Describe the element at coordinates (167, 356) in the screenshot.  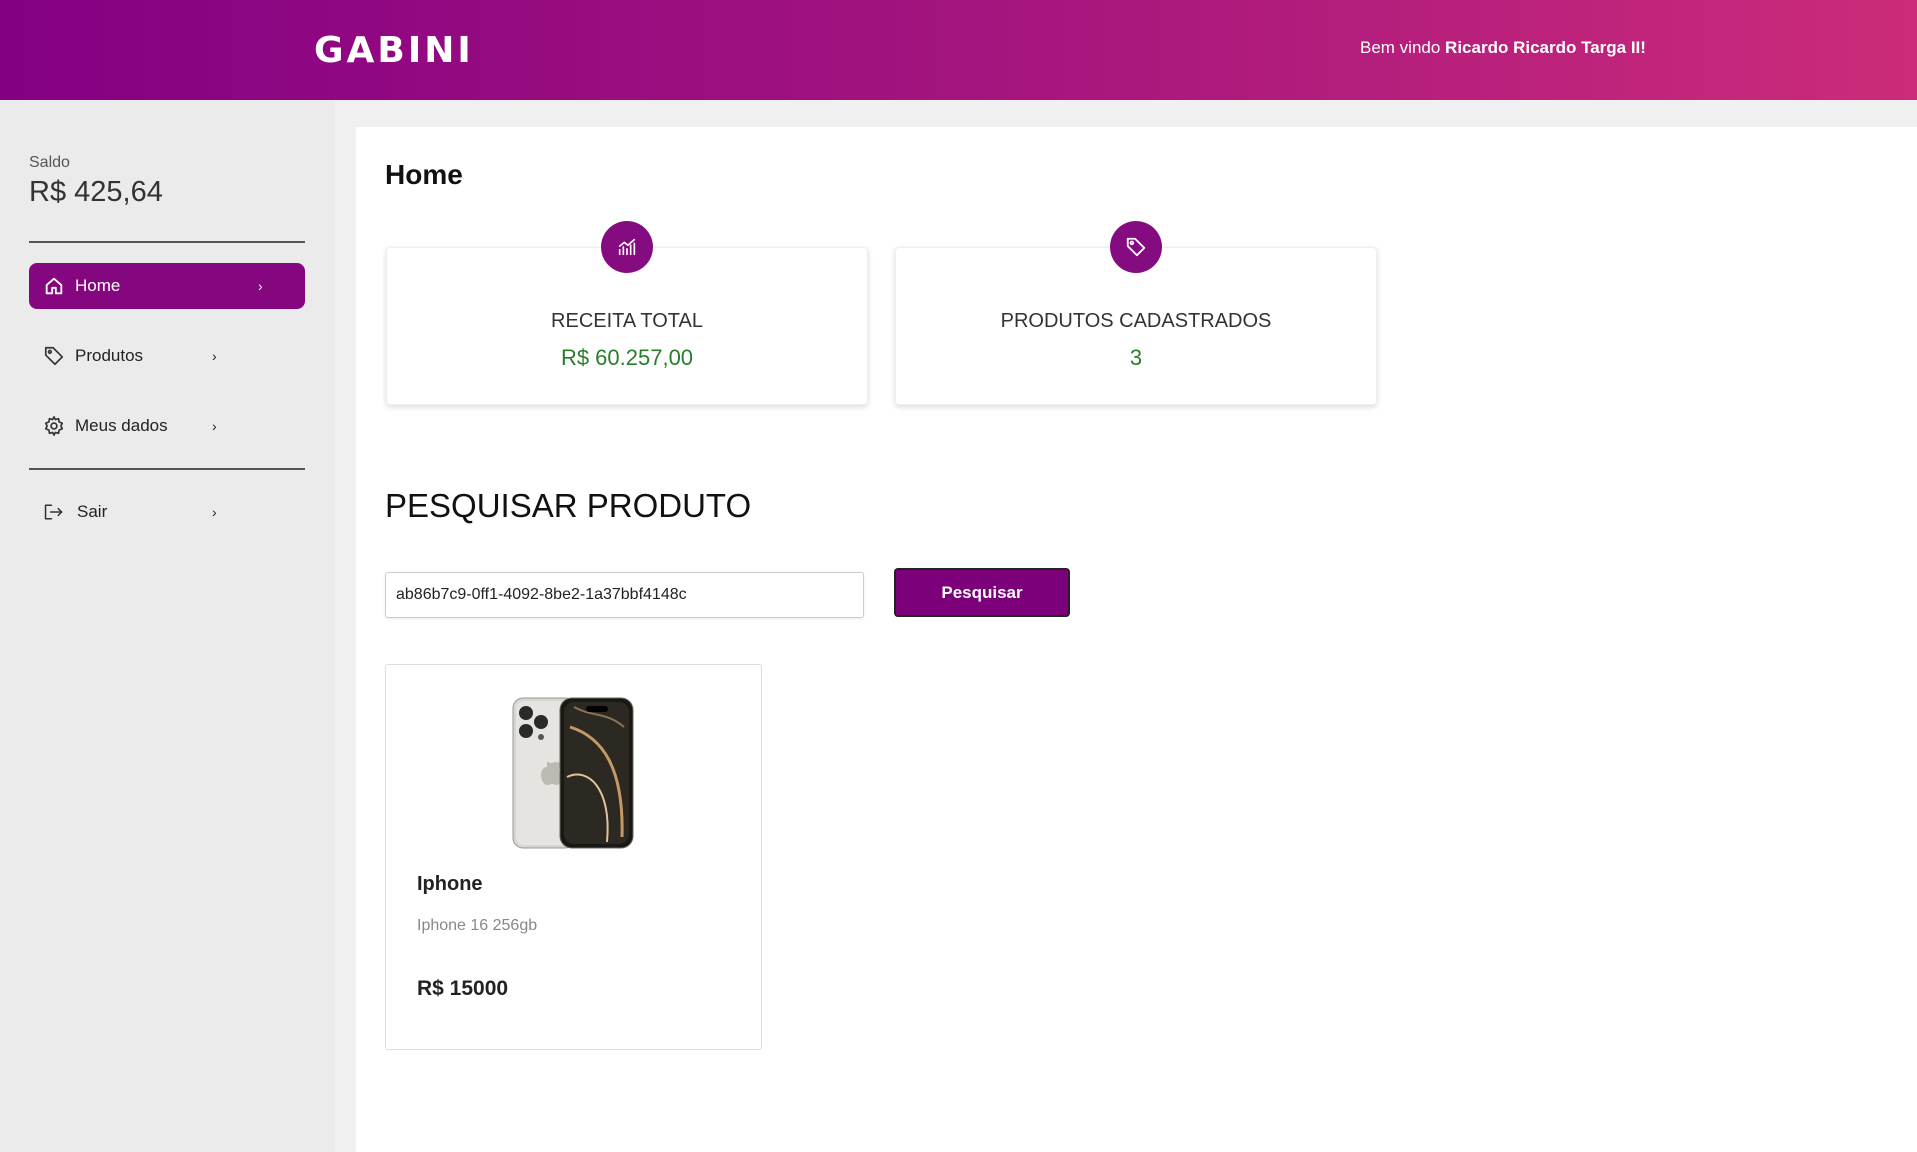
I see `sidebar-item-produtos: Produtos ›` at that location.